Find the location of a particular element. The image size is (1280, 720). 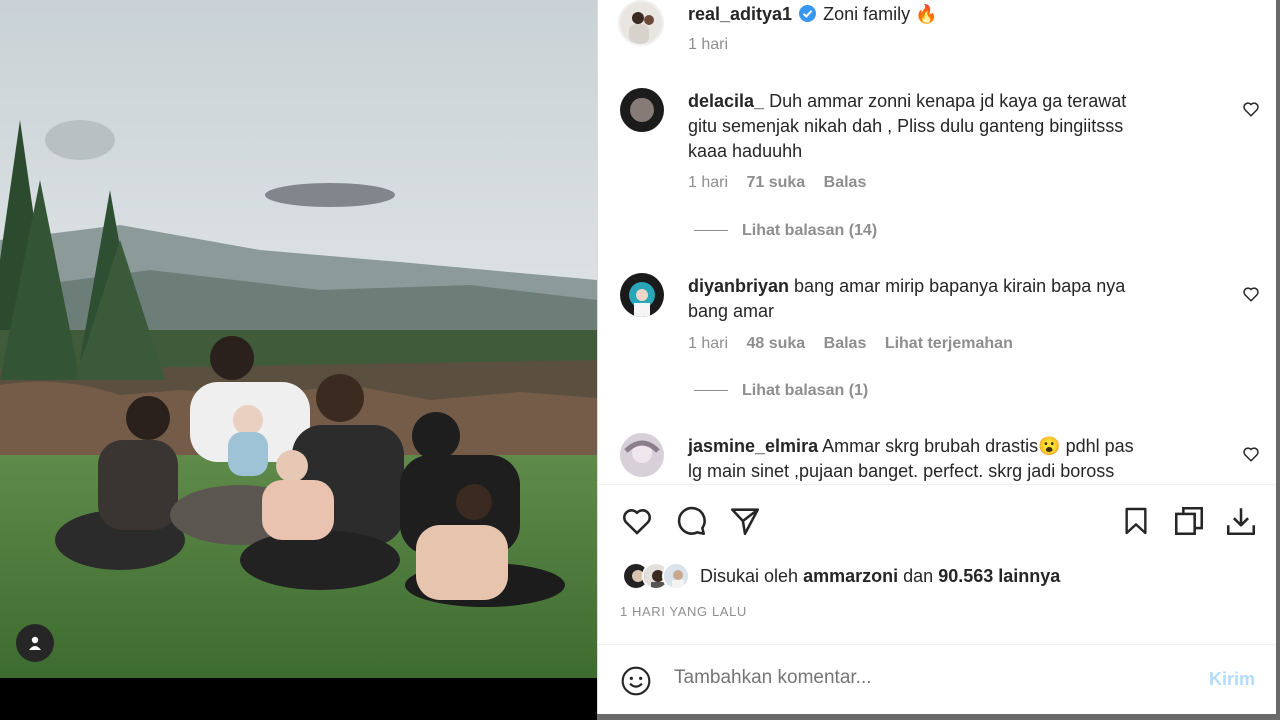

view-replies-button: Lihat balasan (14) is located at coordinates (792, 231).